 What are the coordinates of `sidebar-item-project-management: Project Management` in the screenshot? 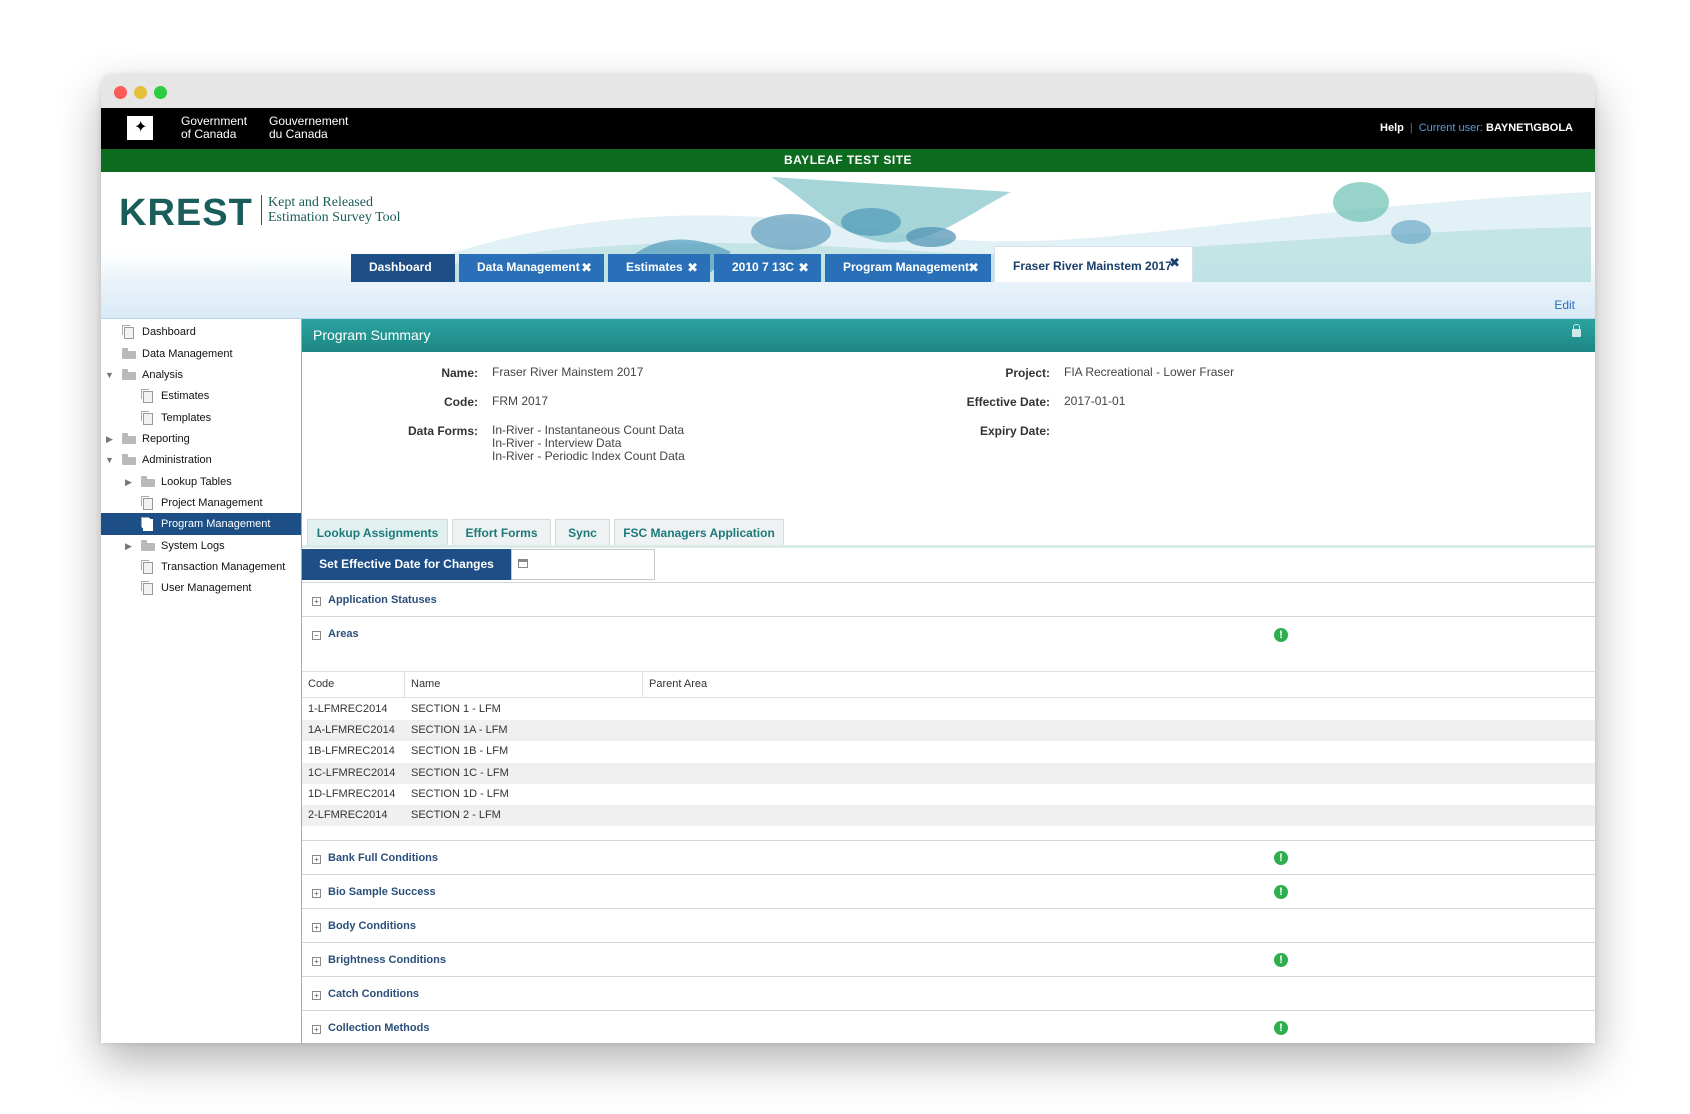 It's located at (201, 503).